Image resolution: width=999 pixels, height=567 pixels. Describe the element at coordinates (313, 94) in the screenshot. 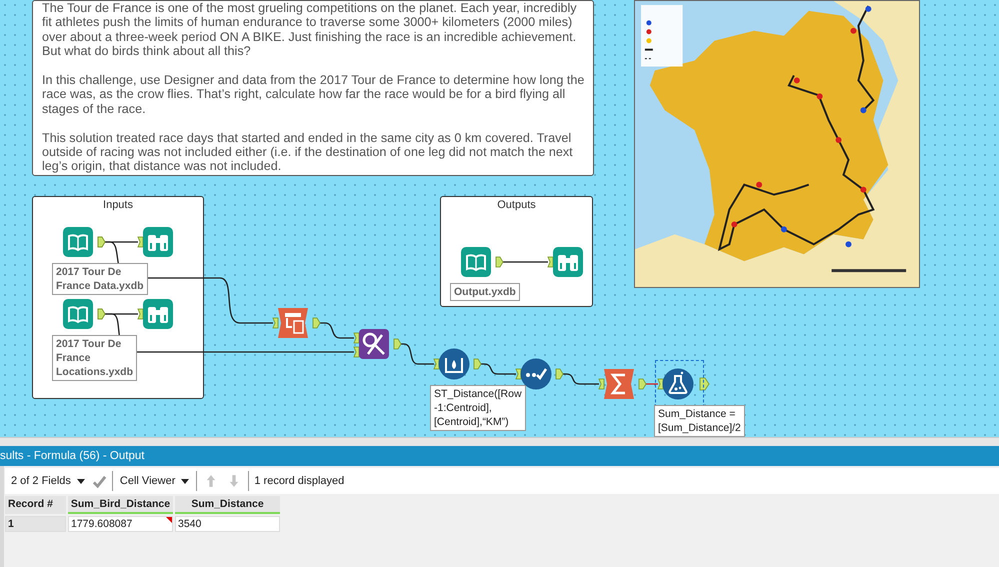

I see `comment-text: In this challenge, use Designer and data from the 2017 Tour de France to determine how long the race was, as the crow flies. That’s right, calculate how far the race would be for a bird flying all stages of the race.` at that location.